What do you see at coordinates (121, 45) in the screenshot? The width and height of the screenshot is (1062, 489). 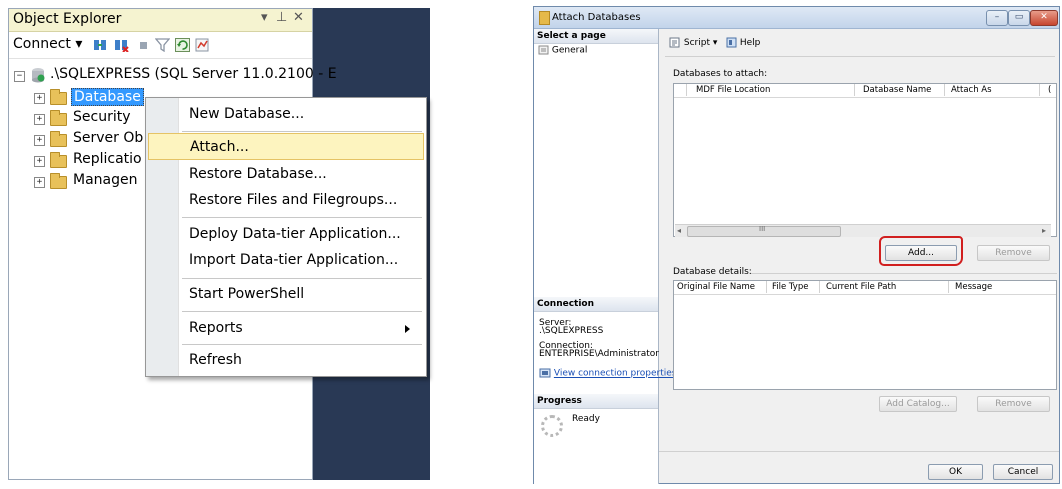 I see `disconnect-icon` at bounding box center [121, 45].